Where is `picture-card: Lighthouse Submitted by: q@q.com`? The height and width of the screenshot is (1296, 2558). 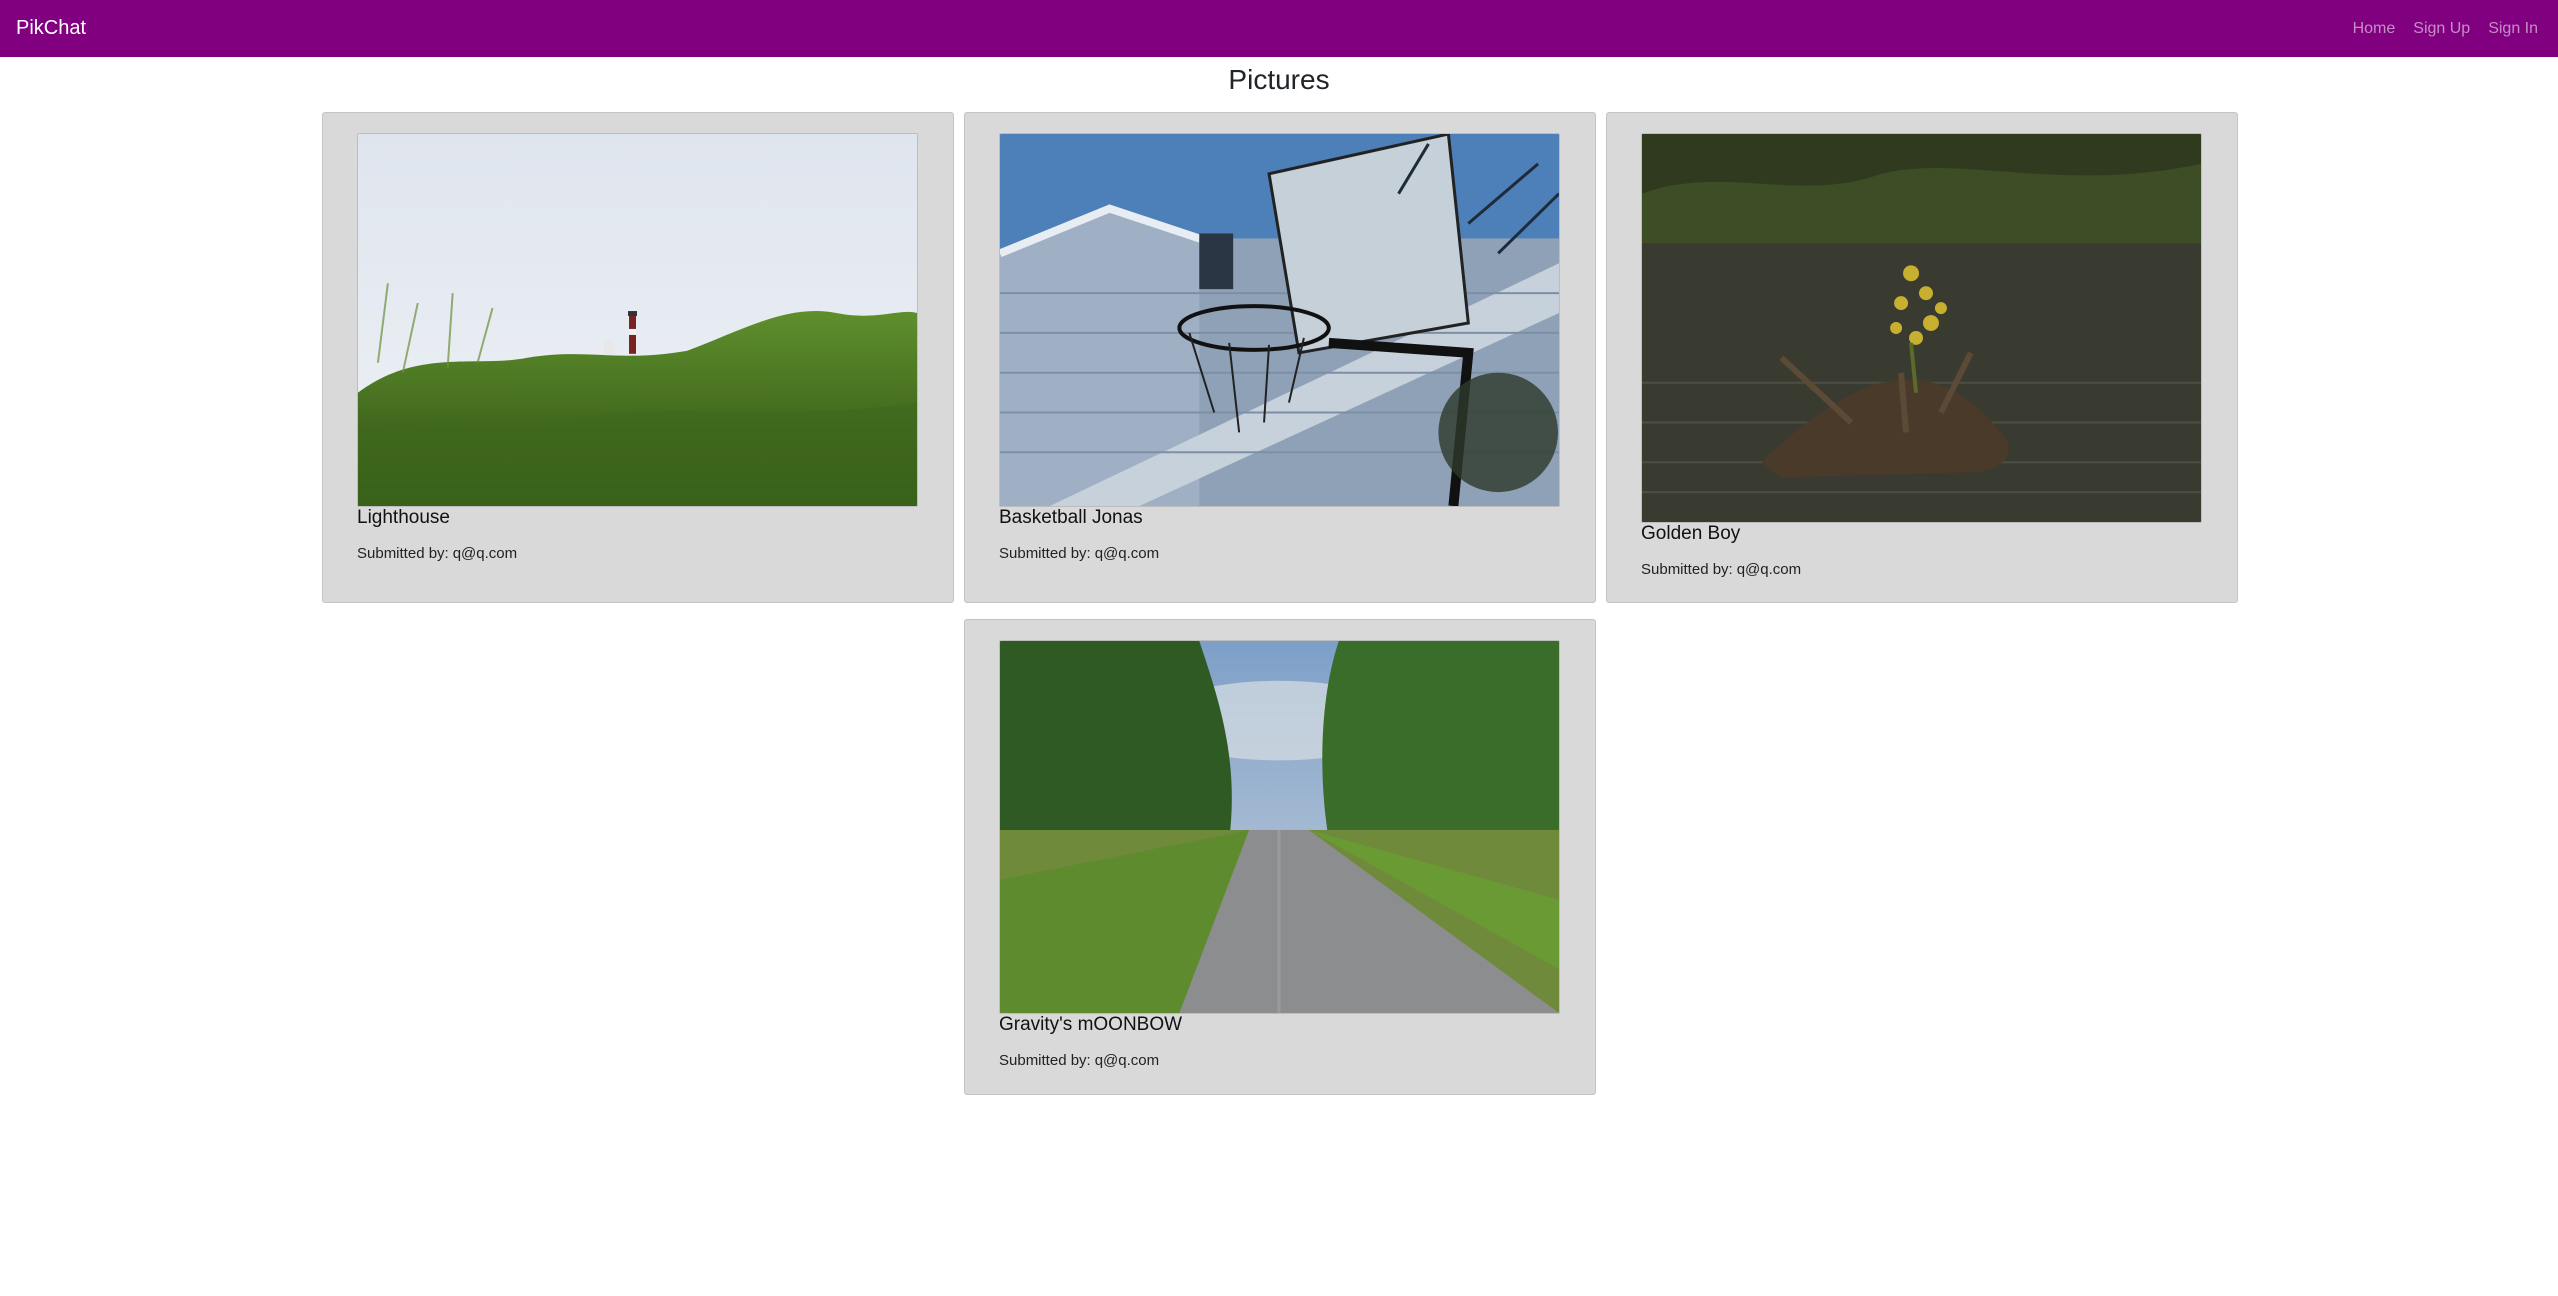 picture-card: Lighthouse Submitted by: q@q.com is located at coordinates (638, 357).